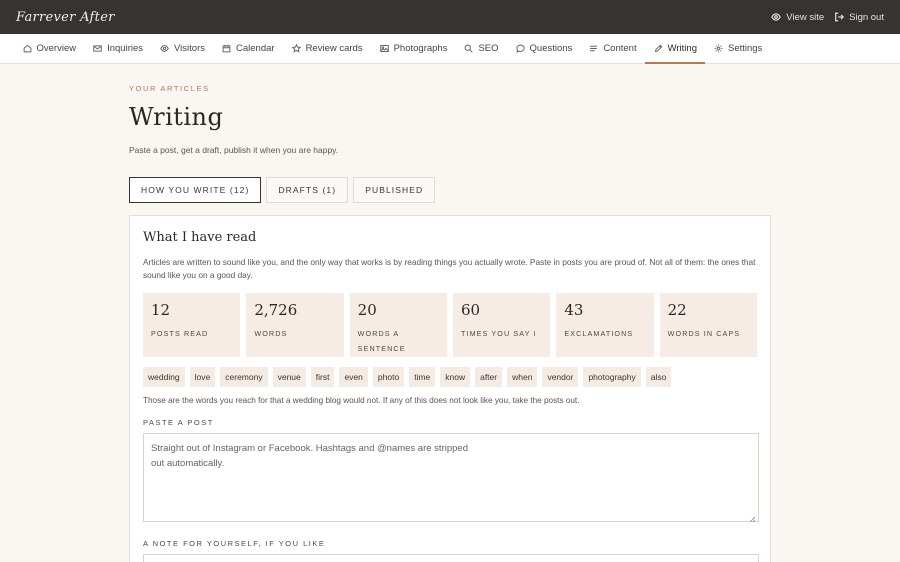 Image resolution: width=900 pixels, height=562 pixels. What do you see at coordinates (520, 48) in the screenshot?
I see `chat-icon` at bounding box center [520, 48].